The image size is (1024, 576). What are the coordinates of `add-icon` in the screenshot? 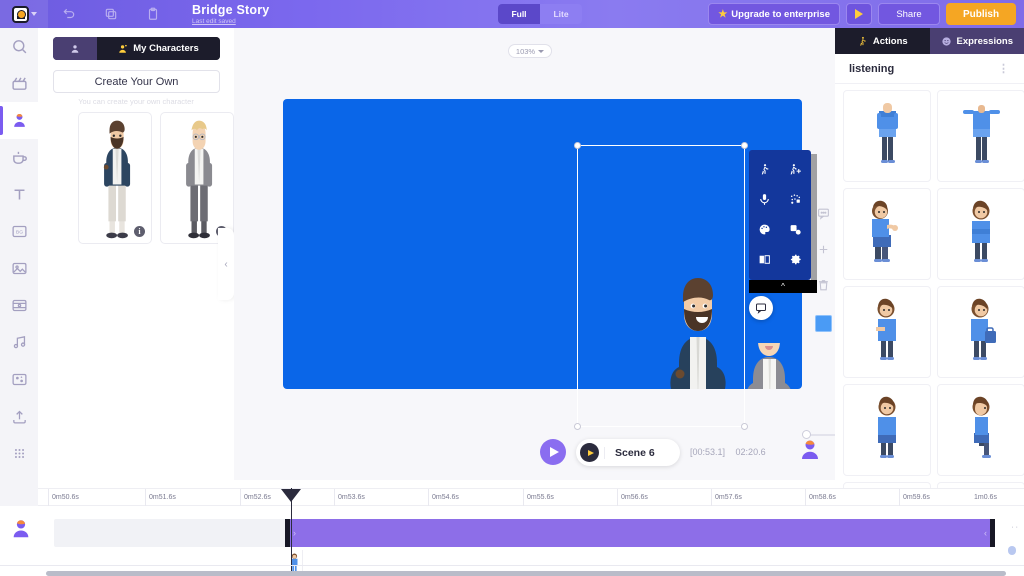 It's located at (823, 249).